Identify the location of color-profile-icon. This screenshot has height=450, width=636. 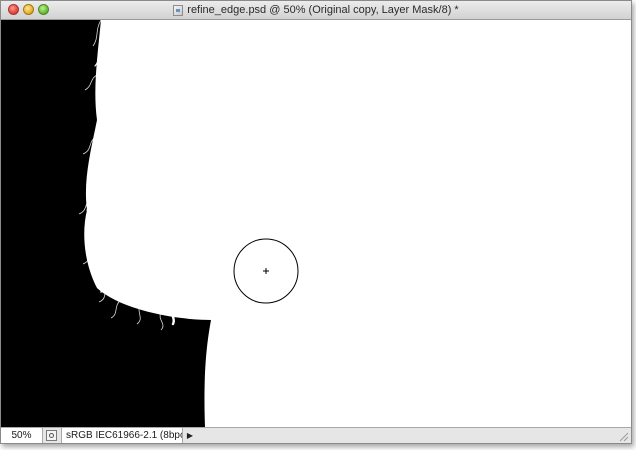
(51, 435).